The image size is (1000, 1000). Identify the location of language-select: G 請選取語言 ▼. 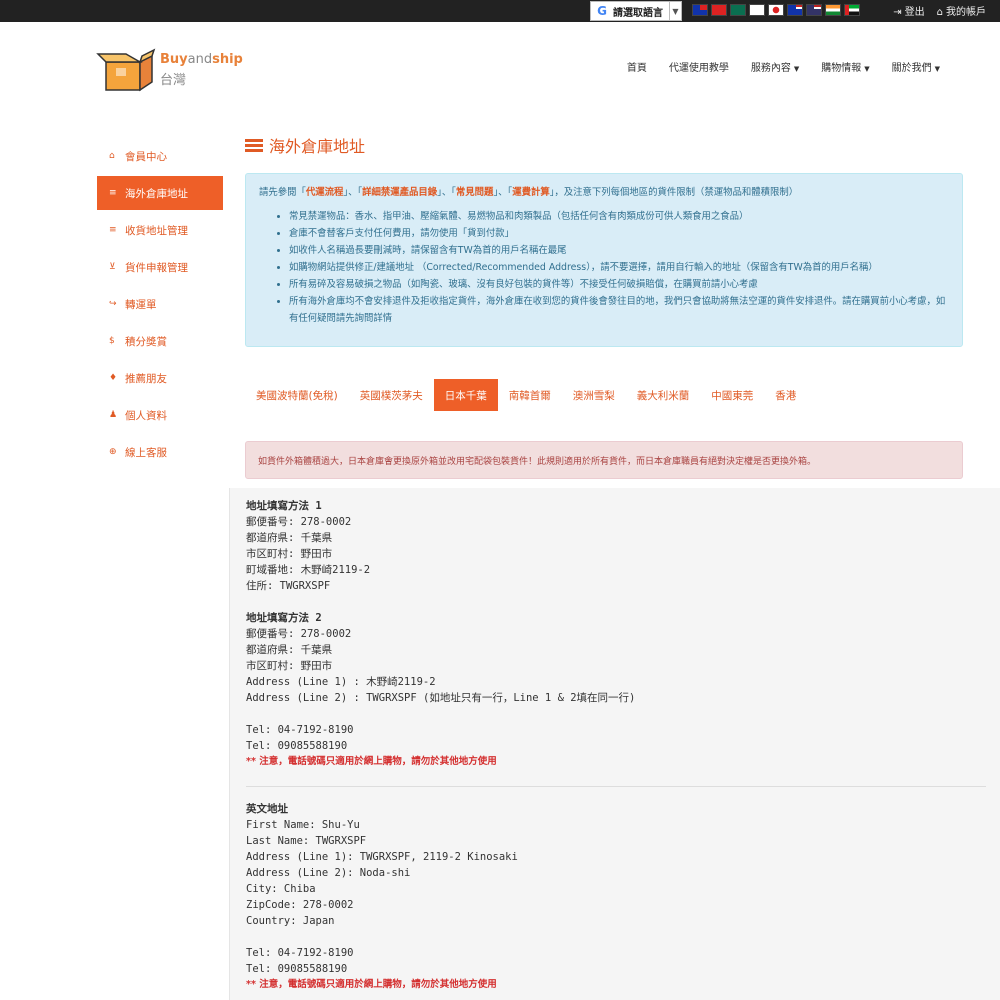
(636, 11).